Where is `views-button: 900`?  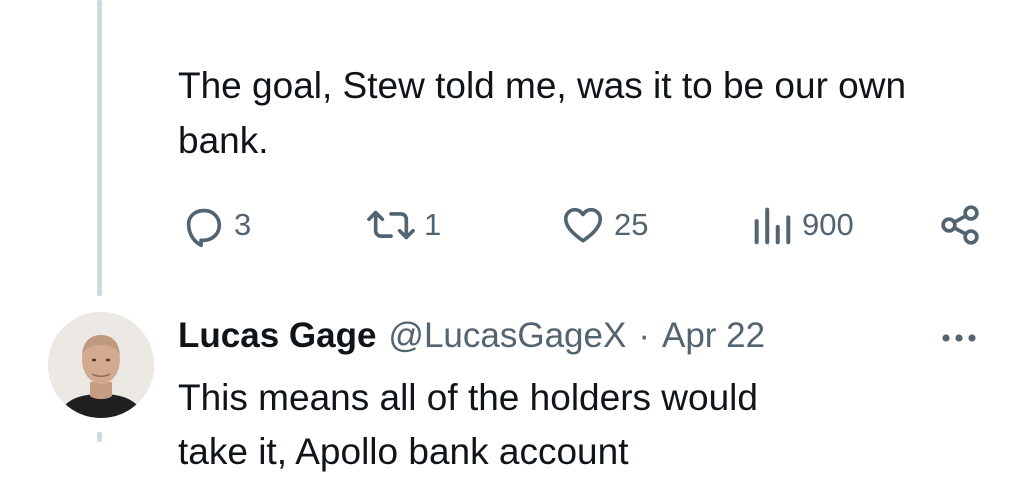
views-button: 900 is located at coordinates (802, 225).